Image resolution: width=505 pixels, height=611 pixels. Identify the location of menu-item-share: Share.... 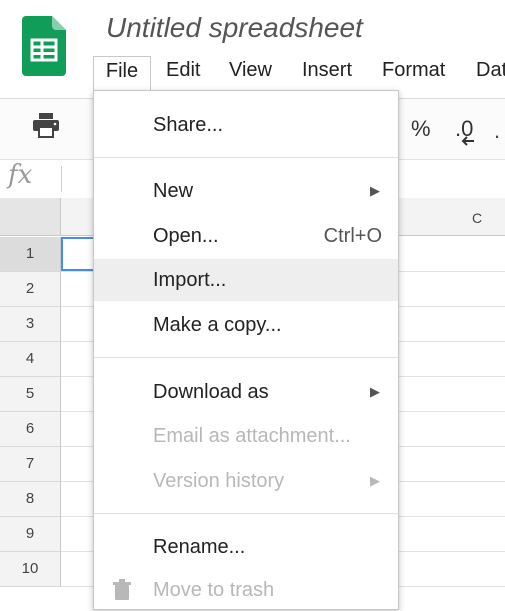
(246, 125).